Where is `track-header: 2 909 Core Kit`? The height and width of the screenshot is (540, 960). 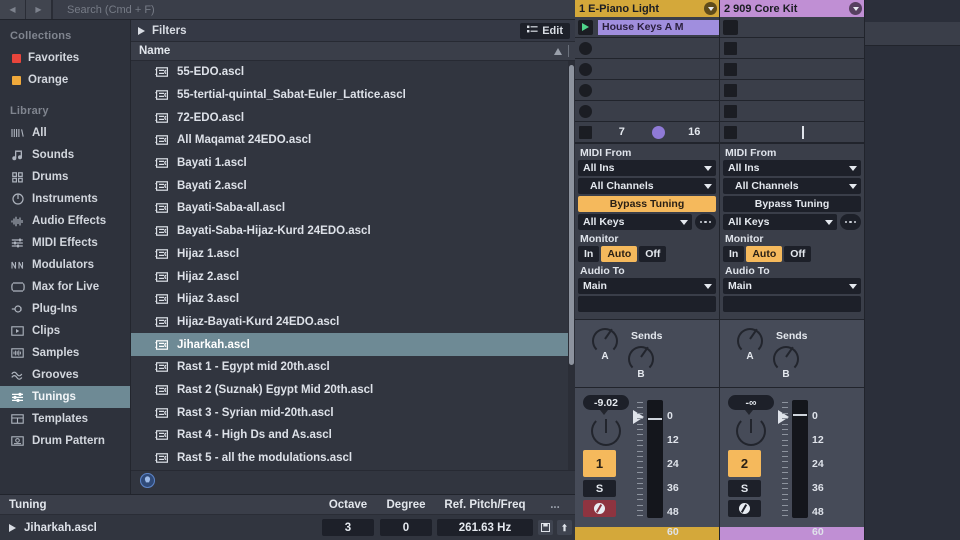 track-header: 2 909 Core Kit is located at coordinates (792, 8).